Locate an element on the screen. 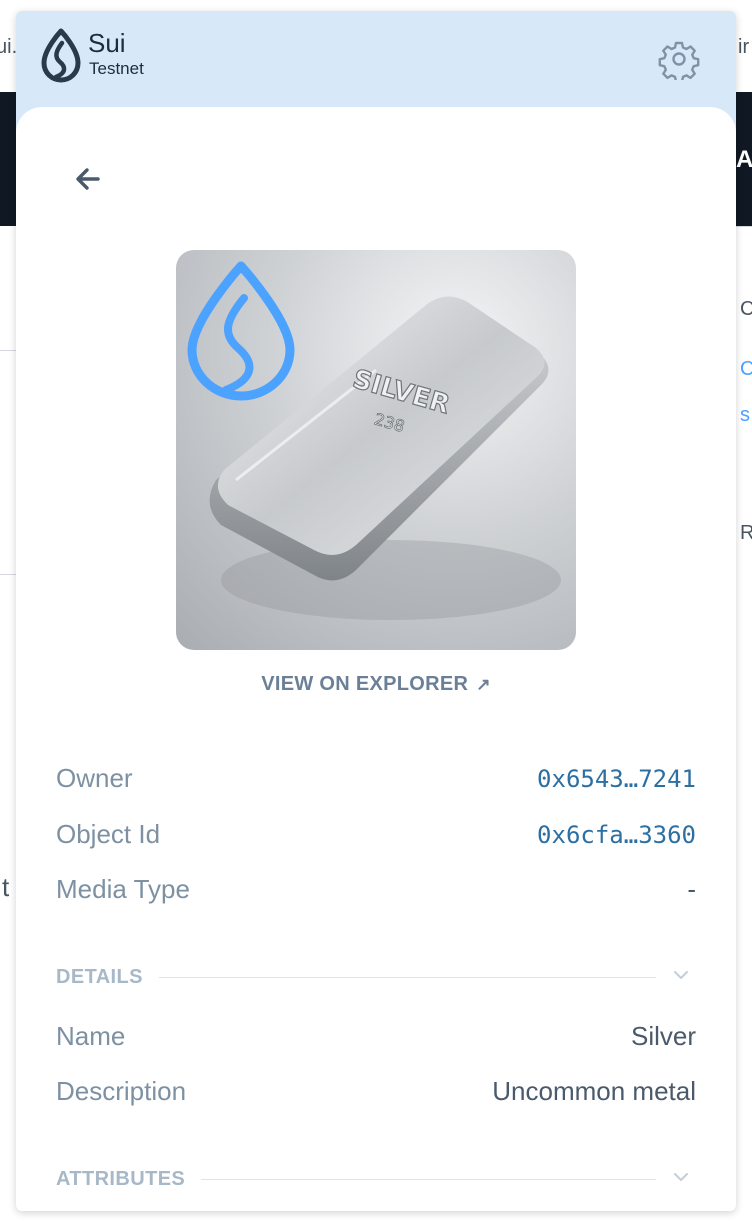 The width and height of the screenshot is (752, 1232). background-text: s is located at coordinates (745, 415).